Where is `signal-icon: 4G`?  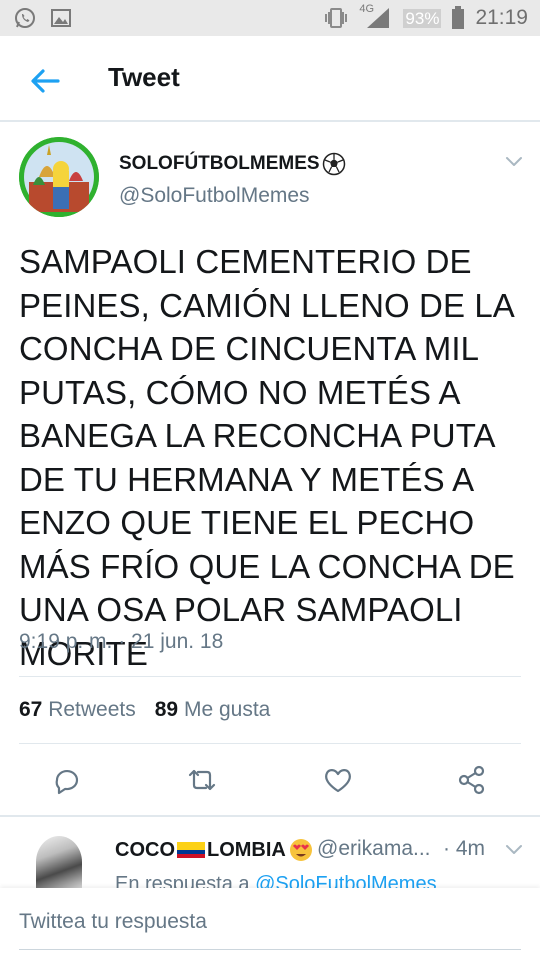
signal-icon: 4G is located at coordinates (376, 16).